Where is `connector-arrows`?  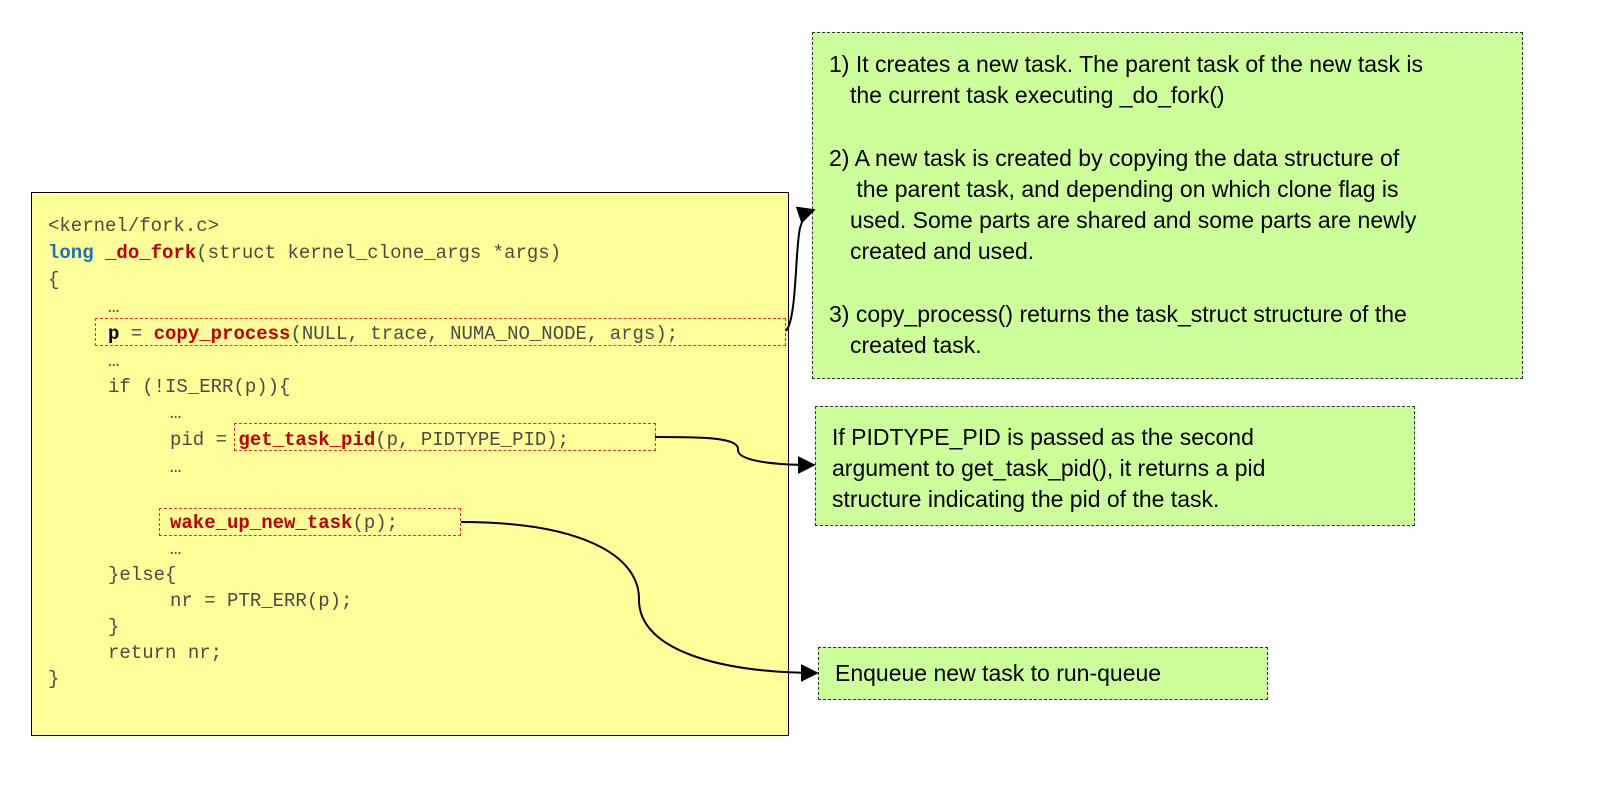
connector-arrows is located at coordinates (639, 444).